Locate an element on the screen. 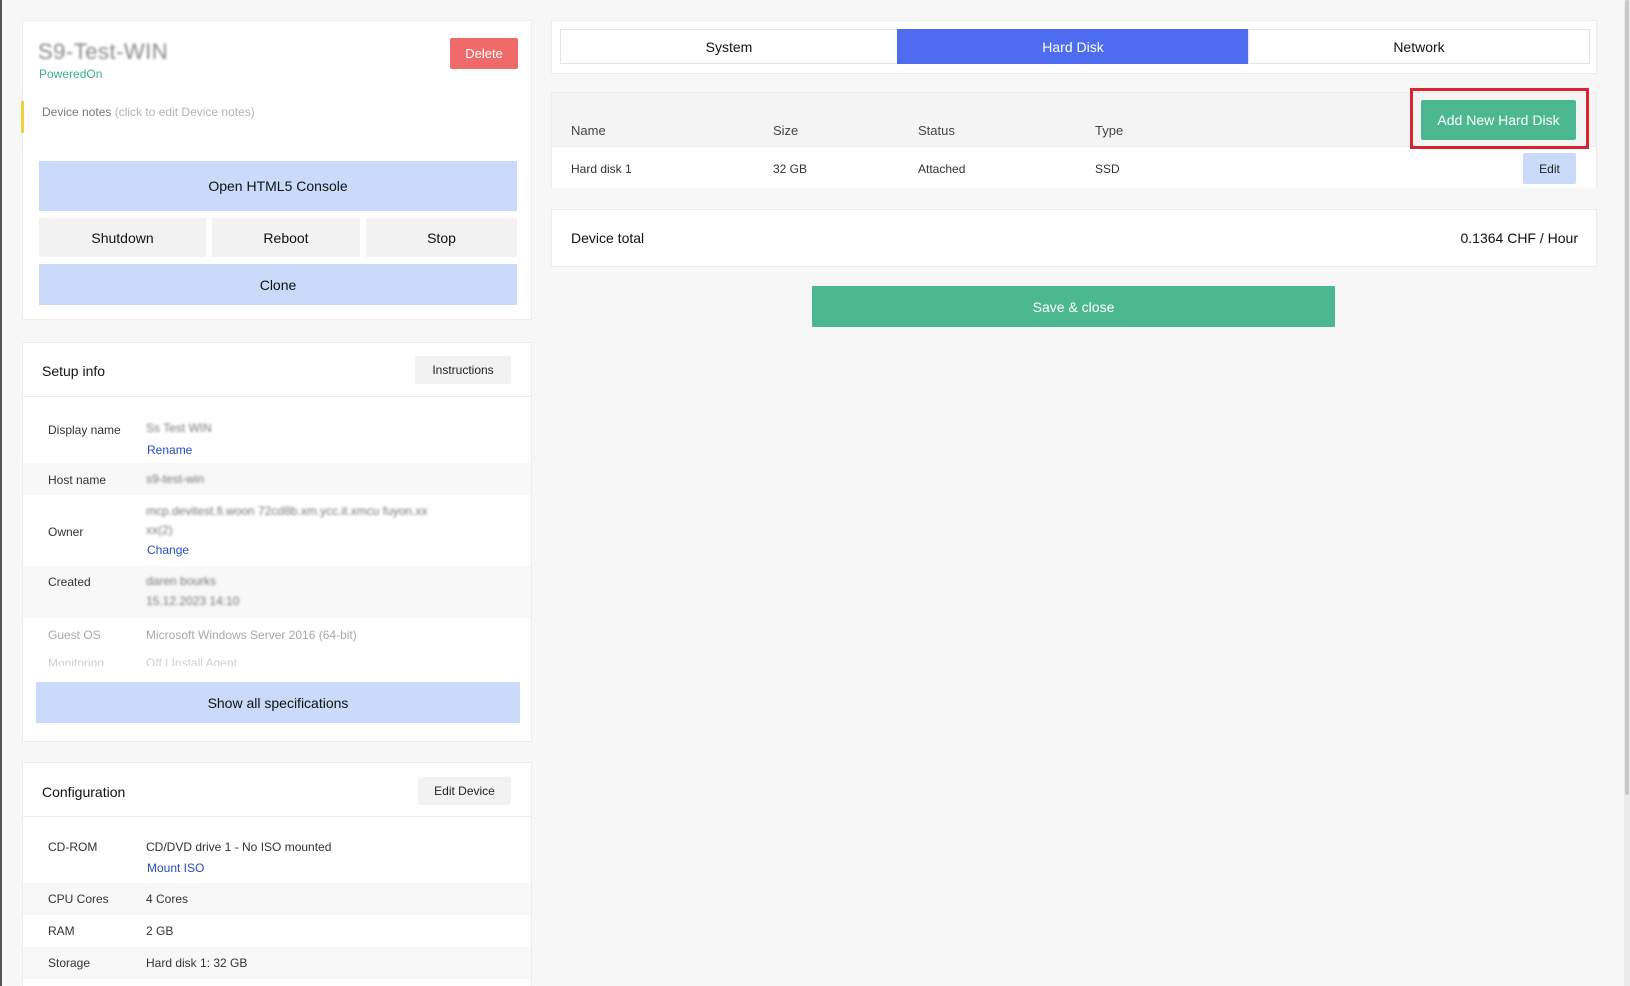  configuration-title: Configuration is located at coordinates (84, 792).